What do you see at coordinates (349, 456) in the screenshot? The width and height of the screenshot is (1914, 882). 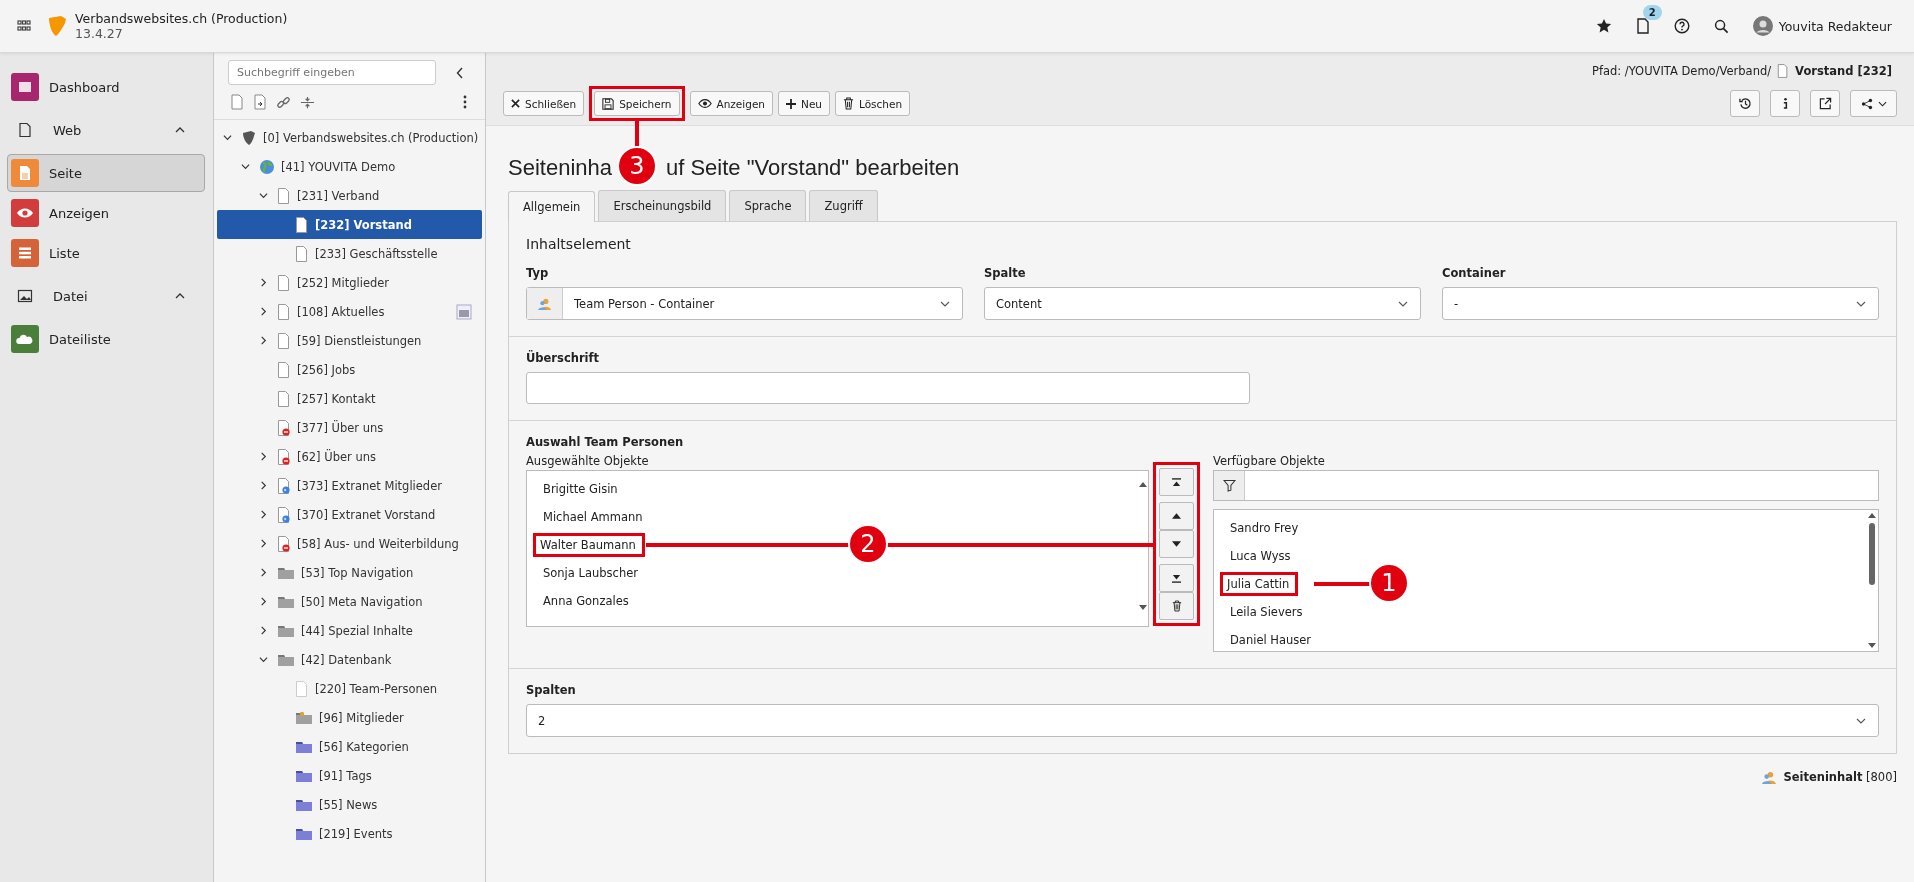 I see `tree-item: [62] Über uns` at bounding box center [349, 456].